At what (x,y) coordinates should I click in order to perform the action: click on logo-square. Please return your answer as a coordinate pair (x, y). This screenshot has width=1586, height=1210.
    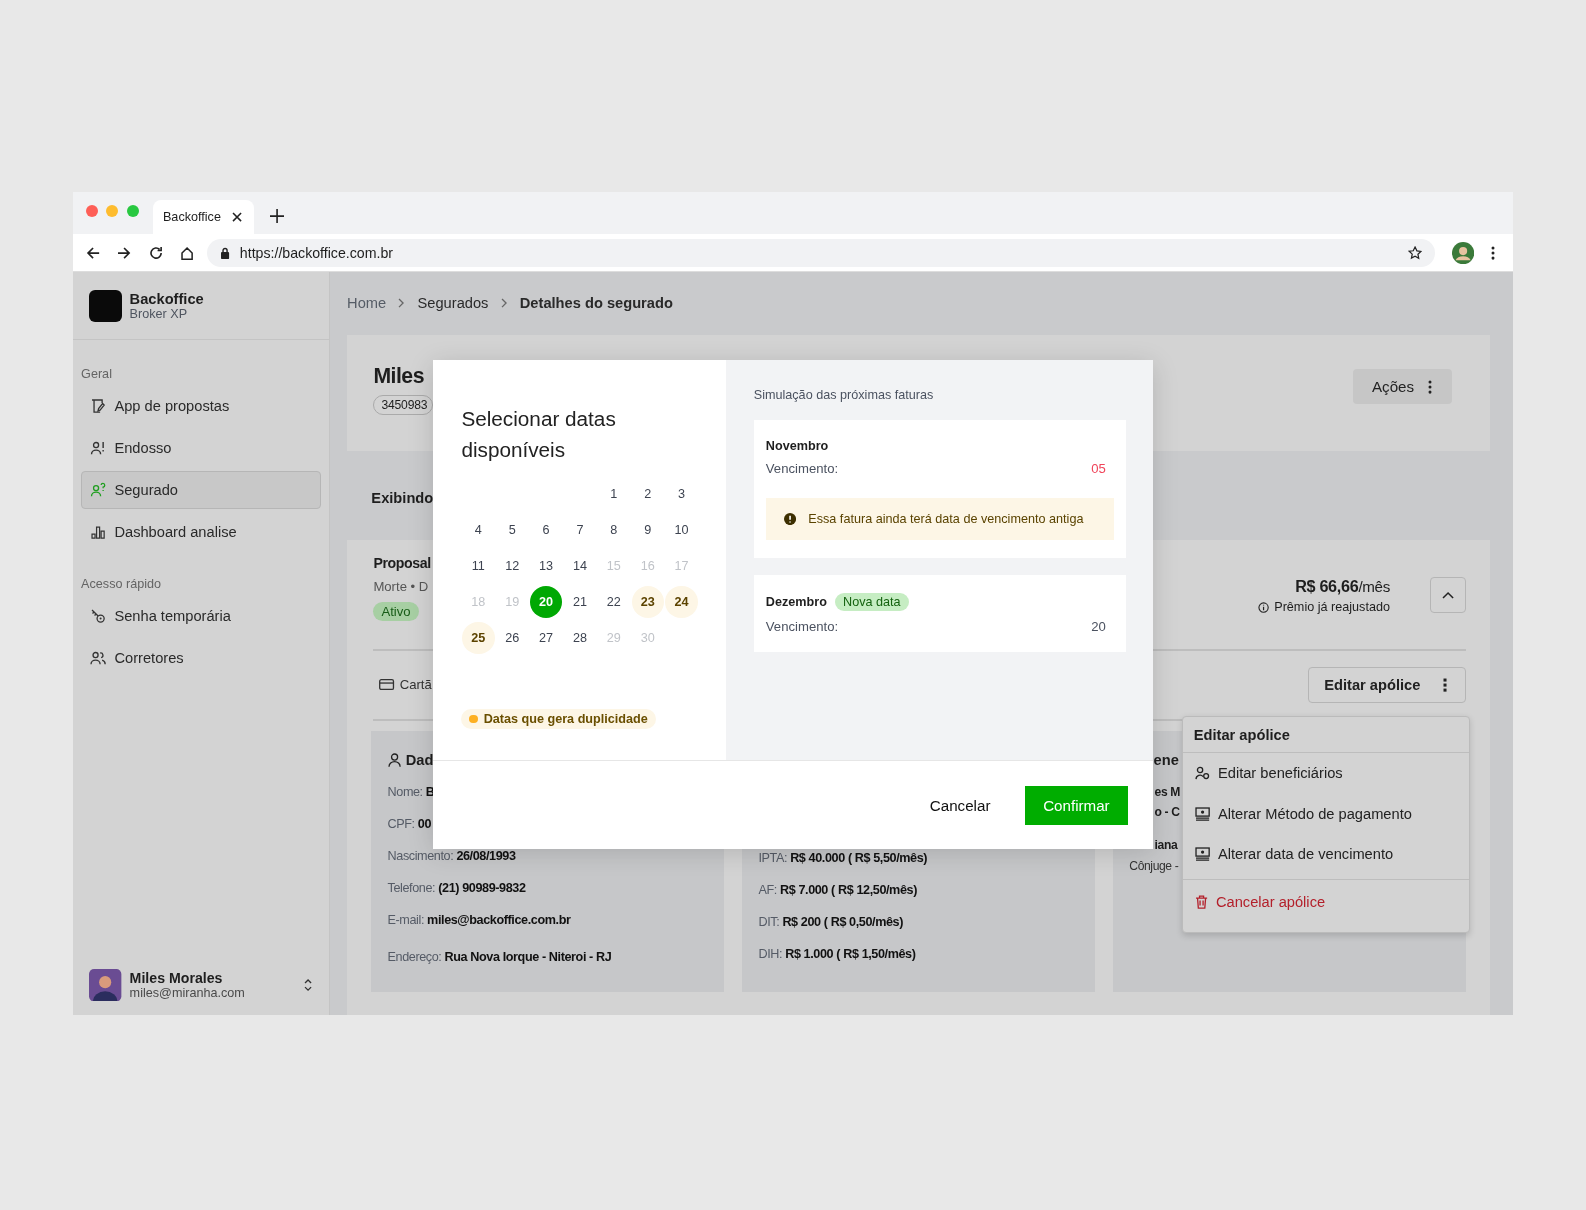
    Looking at the image, I should click on (105, 306).